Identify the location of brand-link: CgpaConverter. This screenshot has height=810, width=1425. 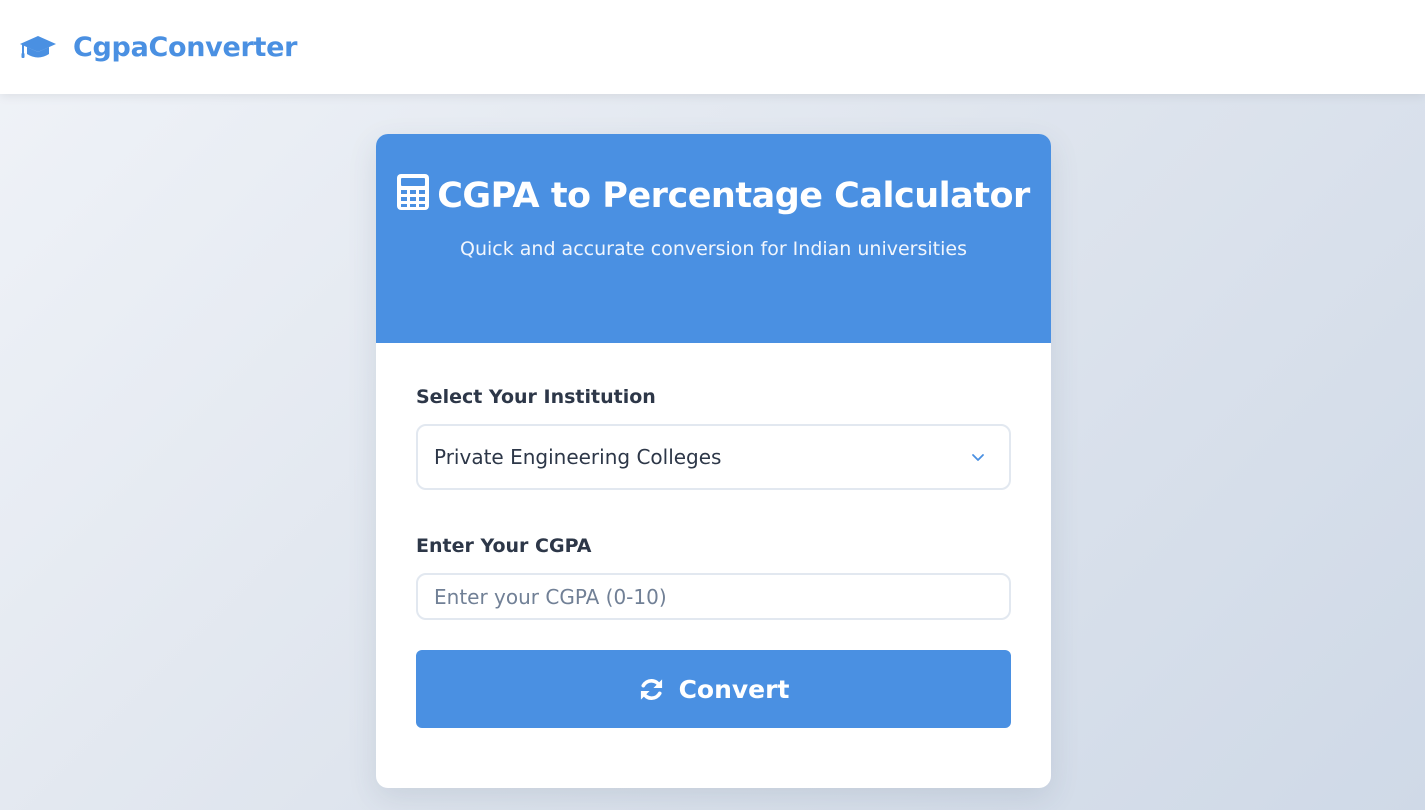
(158, 47).